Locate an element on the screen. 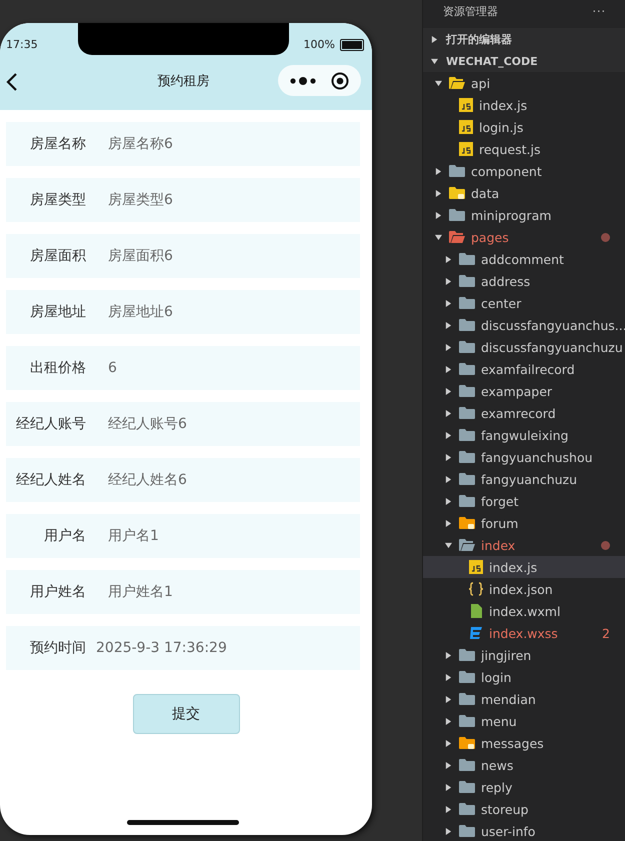 The image size is (625, 841). more-icon is located at coordinates (303, 81).